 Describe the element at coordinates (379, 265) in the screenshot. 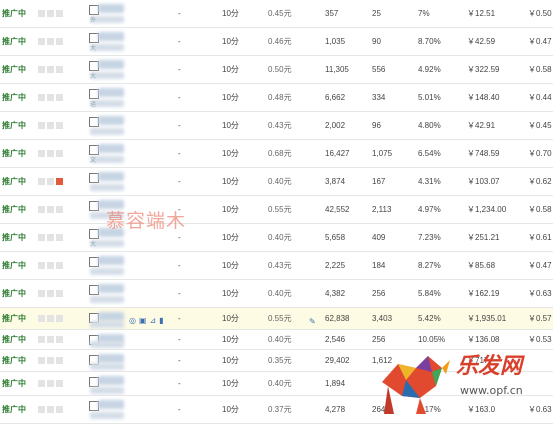

I see `clicks-cell: 184` at that location.